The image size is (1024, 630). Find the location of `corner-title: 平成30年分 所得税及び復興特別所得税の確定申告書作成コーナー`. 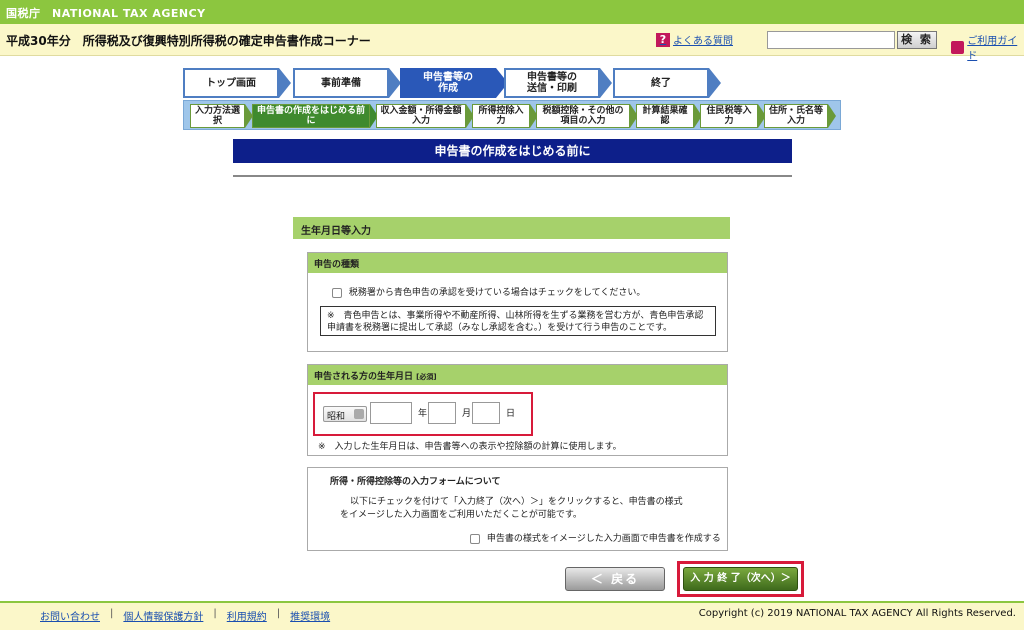

corner-title: 平成30年分 所得税及び復興特別所得税の確定申告書作成コーナー is located at coordinates (188, 41).